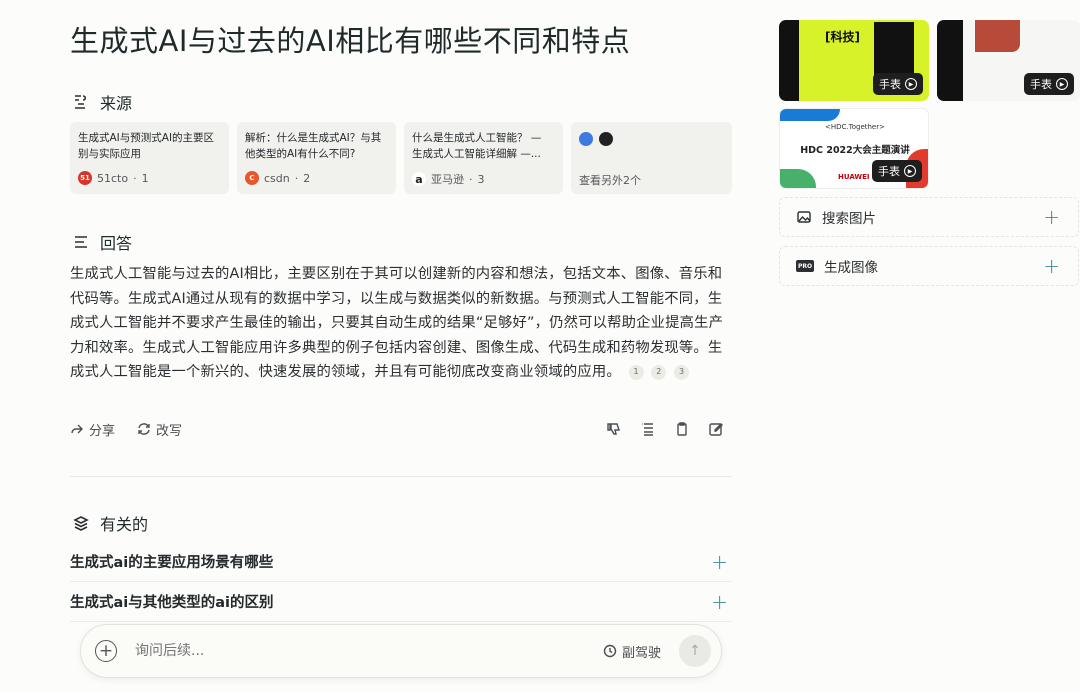 The height and width of the screenshot is (692, 1080). Describe the element at coordinates (636, 372) in the screenshot. I see `citation-badge: 1` at that location.